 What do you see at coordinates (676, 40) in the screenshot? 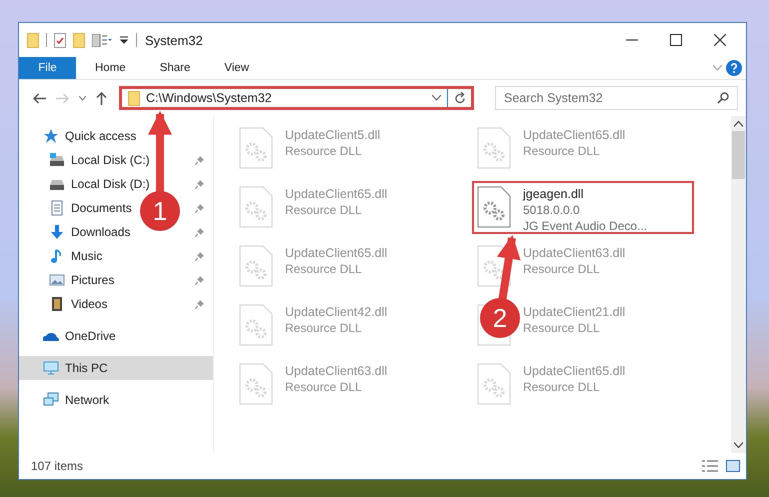
I see `maximize-icon` at bounding box center [676, 40].